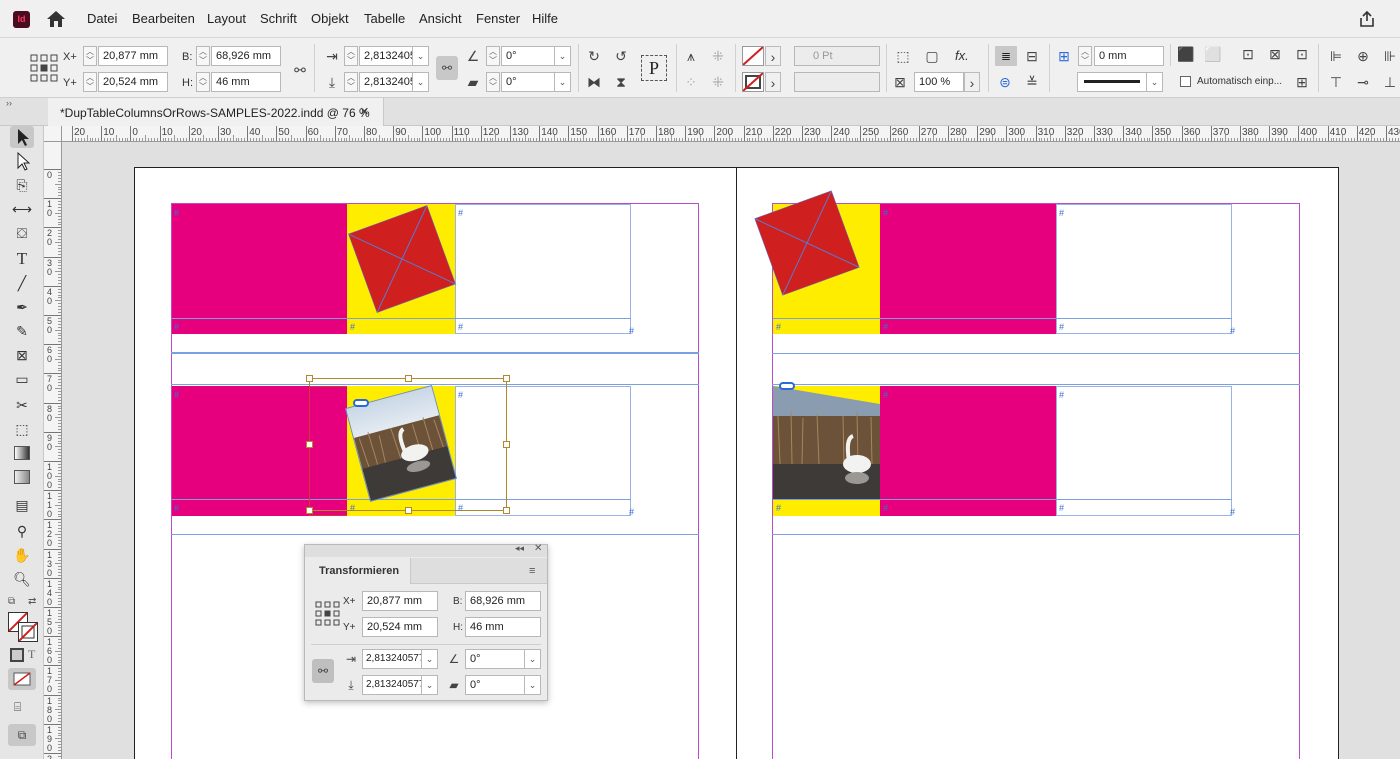 This screenshot has width=1400, height=759. Describe the element at coordinates (503, 627) in the screenshot. I see `panel-height-field: 46 mm` at that location.